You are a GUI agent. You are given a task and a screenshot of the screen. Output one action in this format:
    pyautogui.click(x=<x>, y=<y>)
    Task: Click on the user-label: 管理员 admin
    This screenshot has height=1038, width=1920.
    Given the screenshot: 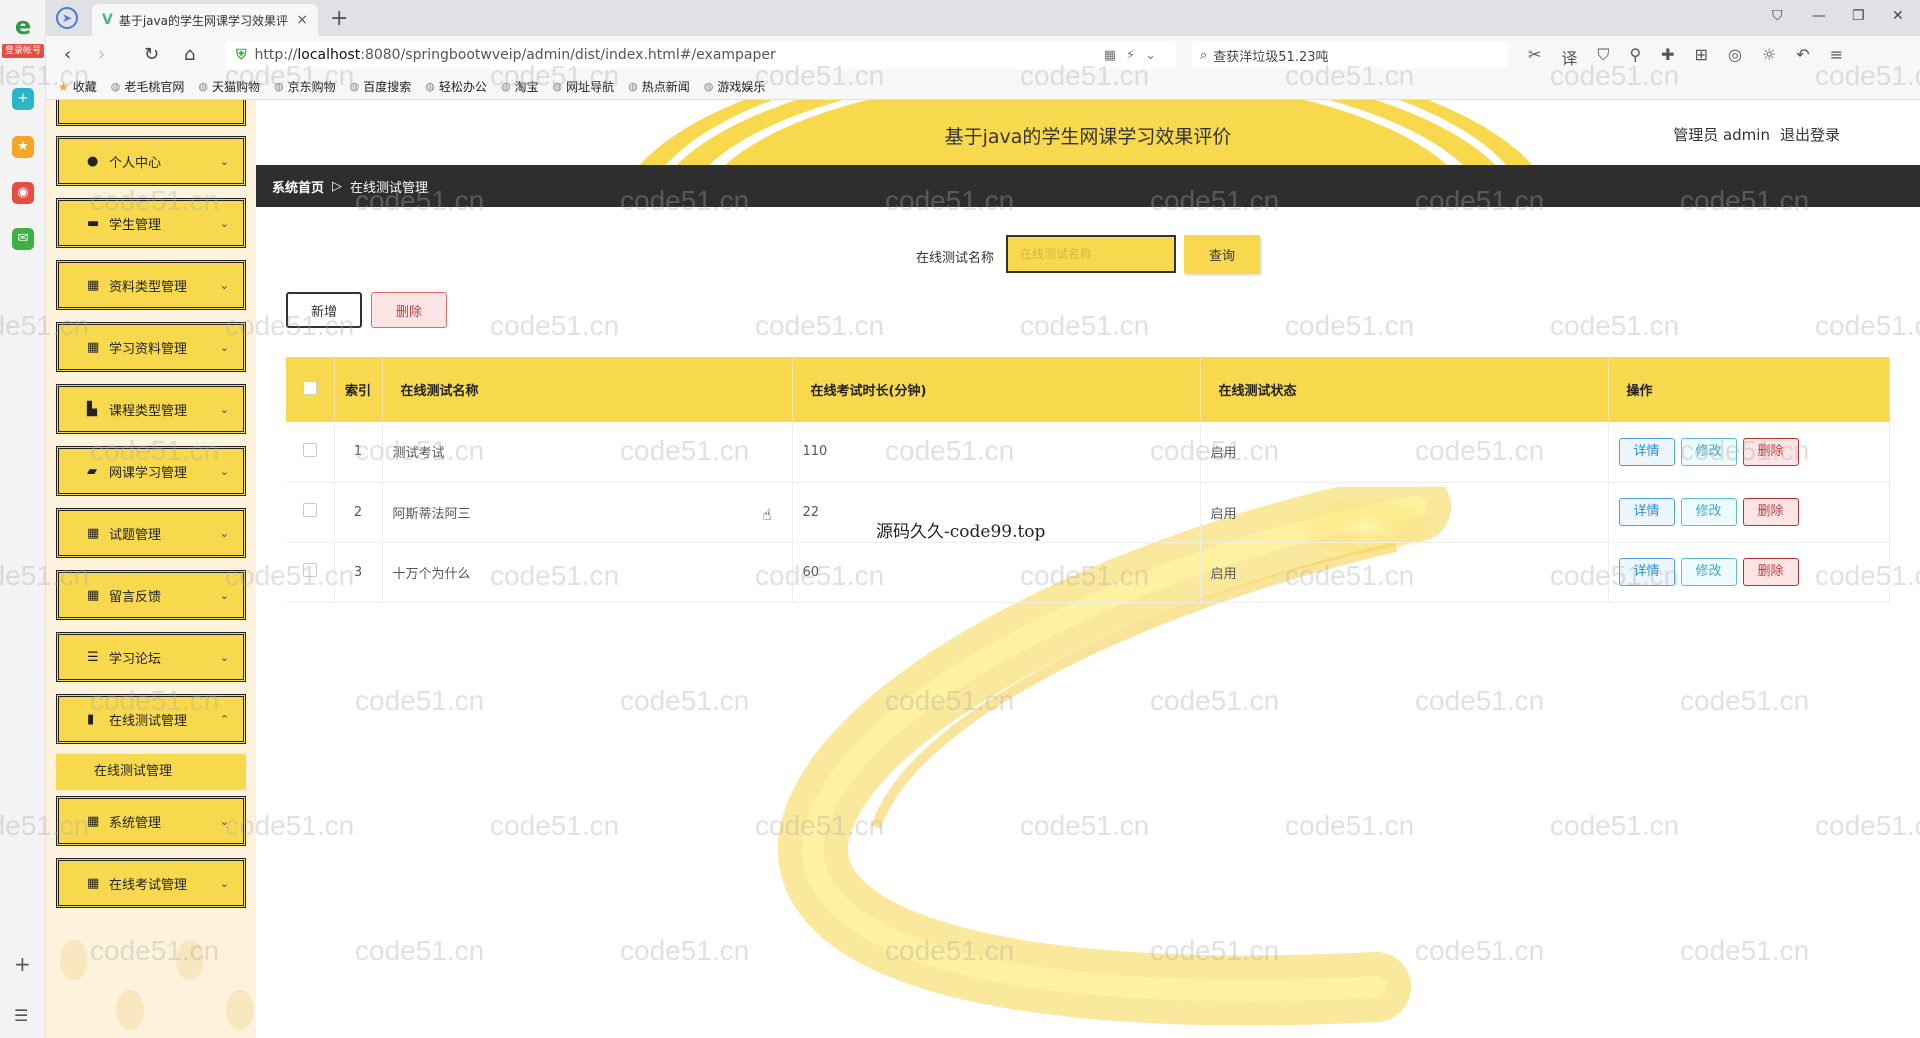 What is the action you would take?
    pyautogui.click(x=1721, y=135)
    